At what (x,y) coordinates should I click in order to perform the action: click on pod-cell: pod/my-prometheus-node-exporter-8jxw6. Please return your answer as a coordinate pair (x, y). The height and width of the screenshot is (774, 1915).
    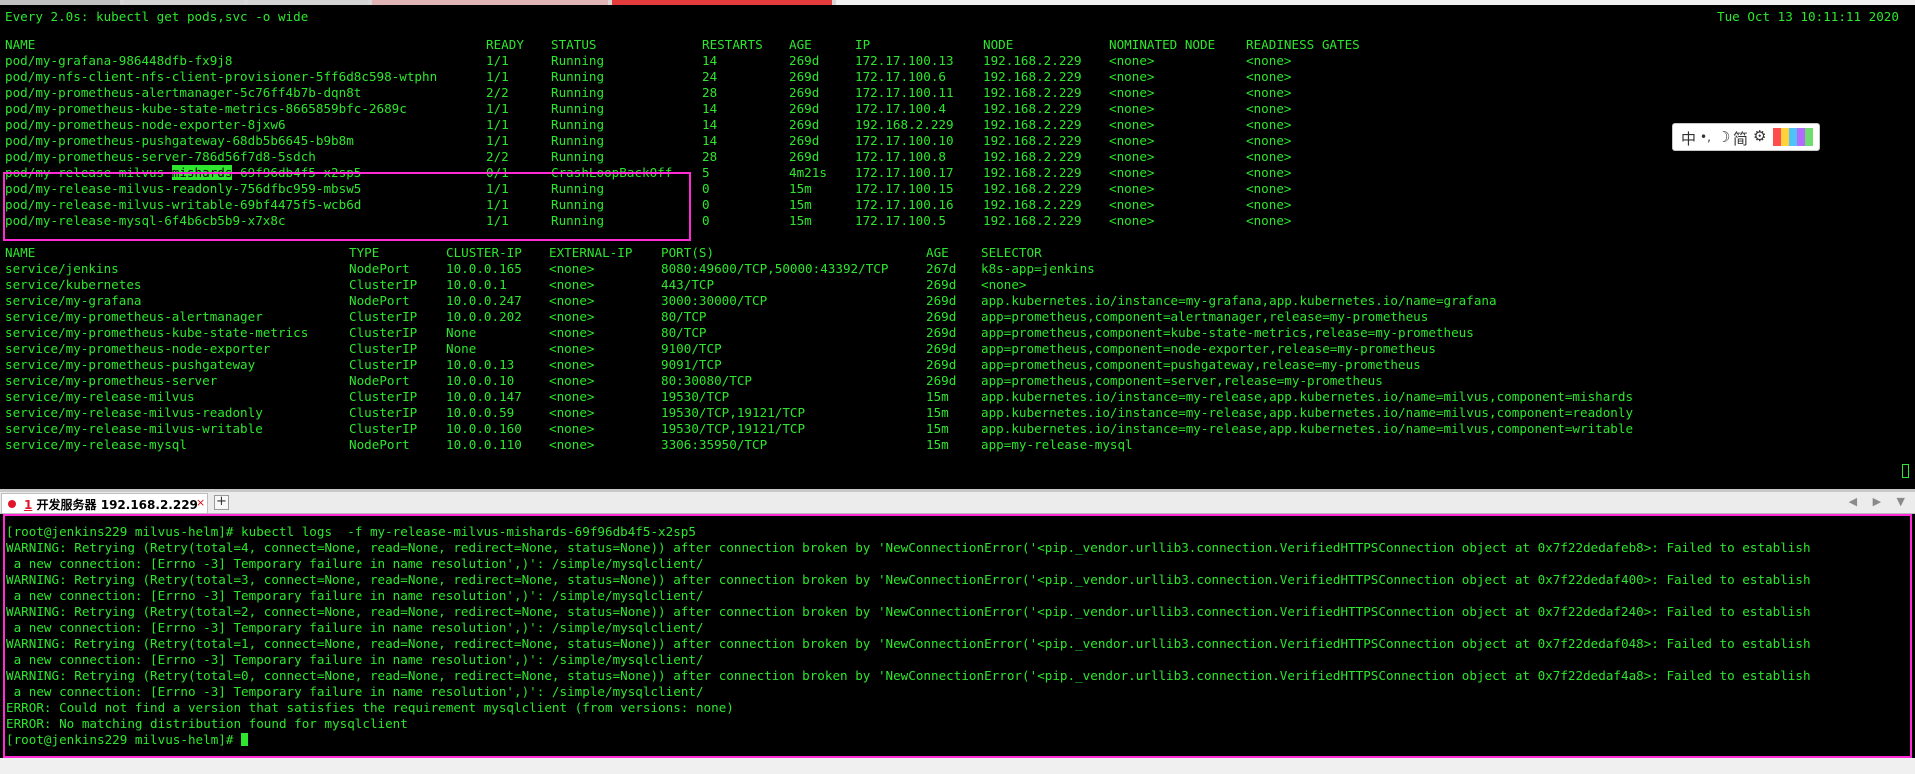
    Looking at the image, I should click on (145, 124).